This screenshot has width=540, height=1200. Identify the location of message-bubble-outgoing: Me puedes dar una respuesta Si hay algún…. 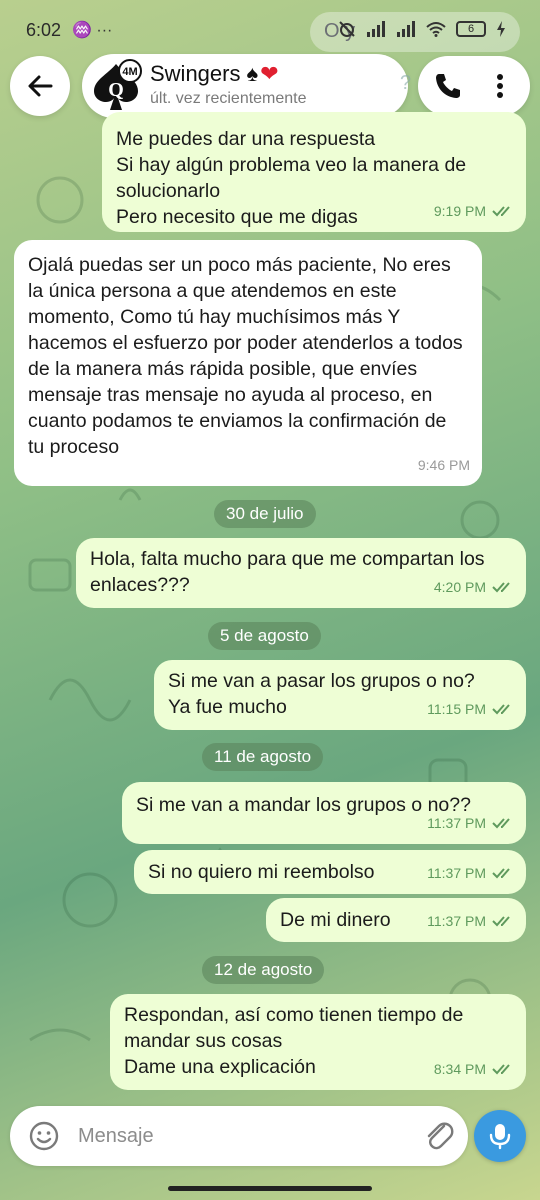
(314, 172).